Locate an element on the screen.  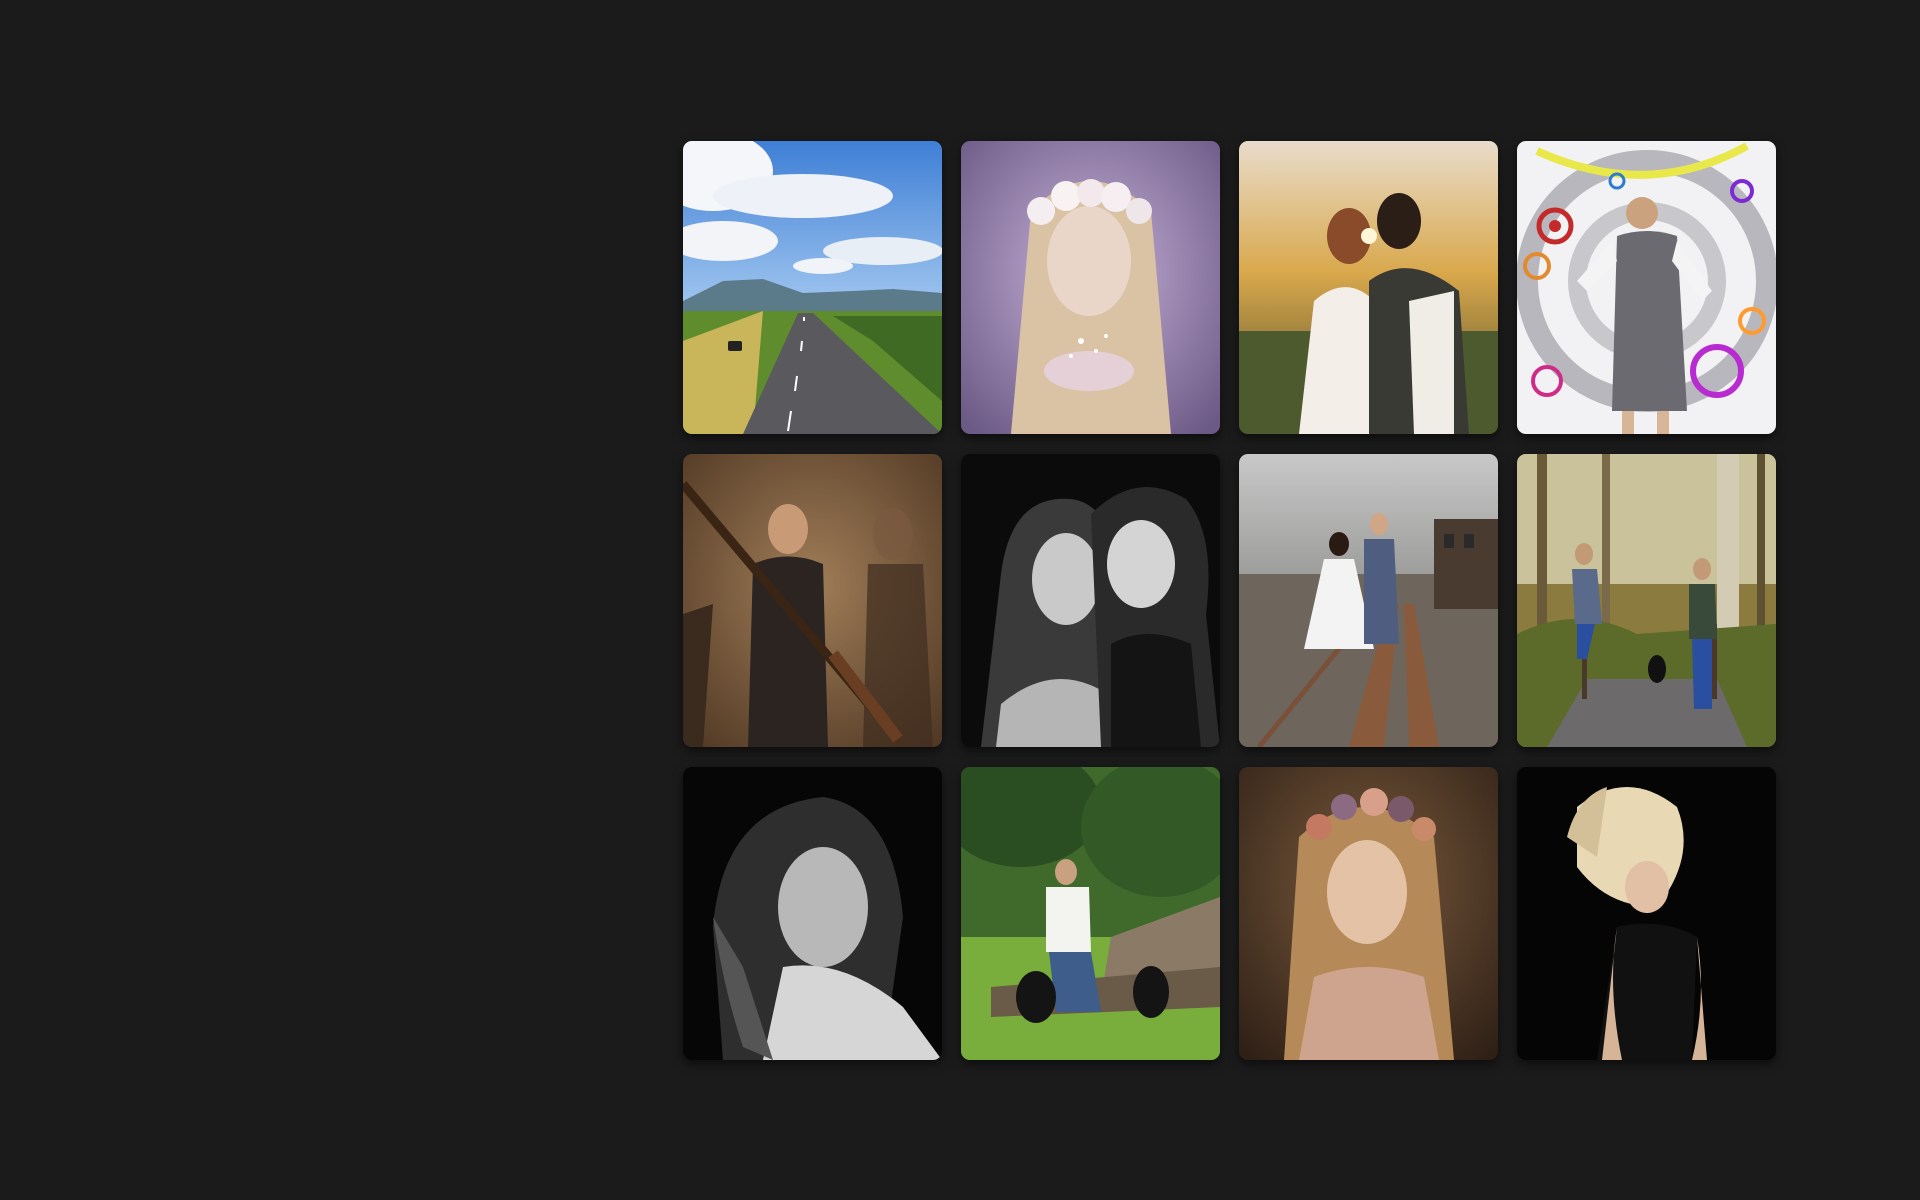
photo-flower-crown-girl is located at coordinates (1090, 287).